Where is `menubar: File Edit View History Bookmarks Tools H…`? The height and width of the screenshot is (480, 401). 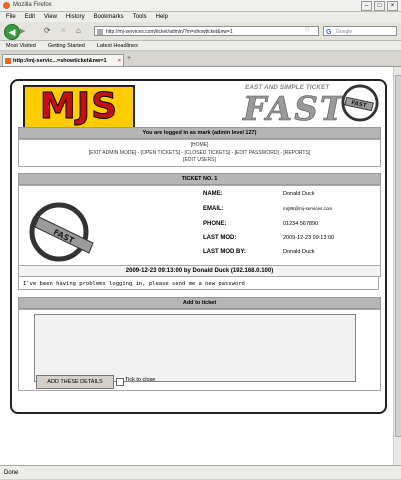
menubar: File Edit View History Bookmarks Tools H… is located at coordinates (200, 17).